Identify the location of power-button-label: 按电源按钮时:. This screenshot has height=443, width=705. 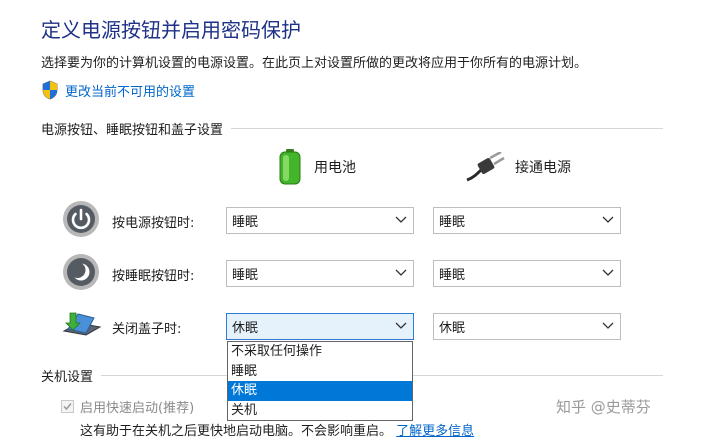
(153, 223).